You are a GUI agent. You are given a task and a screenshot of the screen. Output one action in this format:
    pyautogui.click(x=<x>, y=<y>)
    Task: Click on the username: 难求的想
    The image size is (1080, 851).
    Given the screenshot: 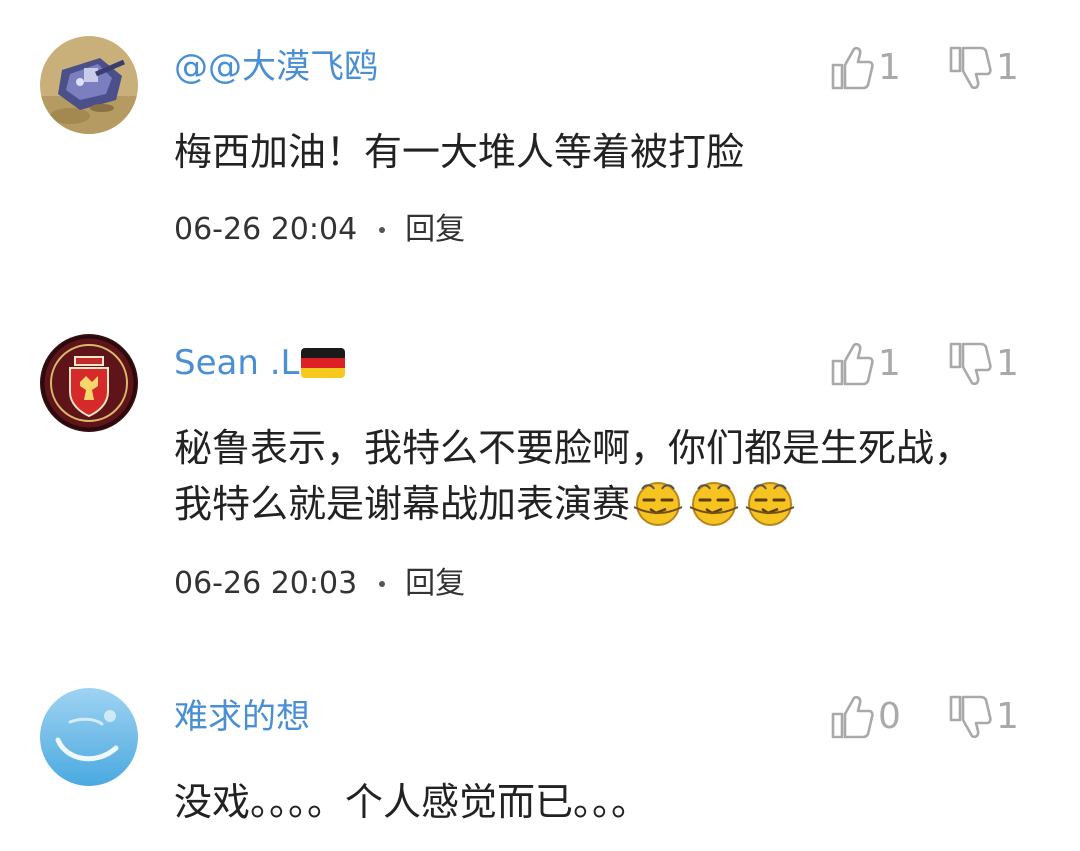 What is the action you would take?
    pyautogui.click(x=242, y=717)
    